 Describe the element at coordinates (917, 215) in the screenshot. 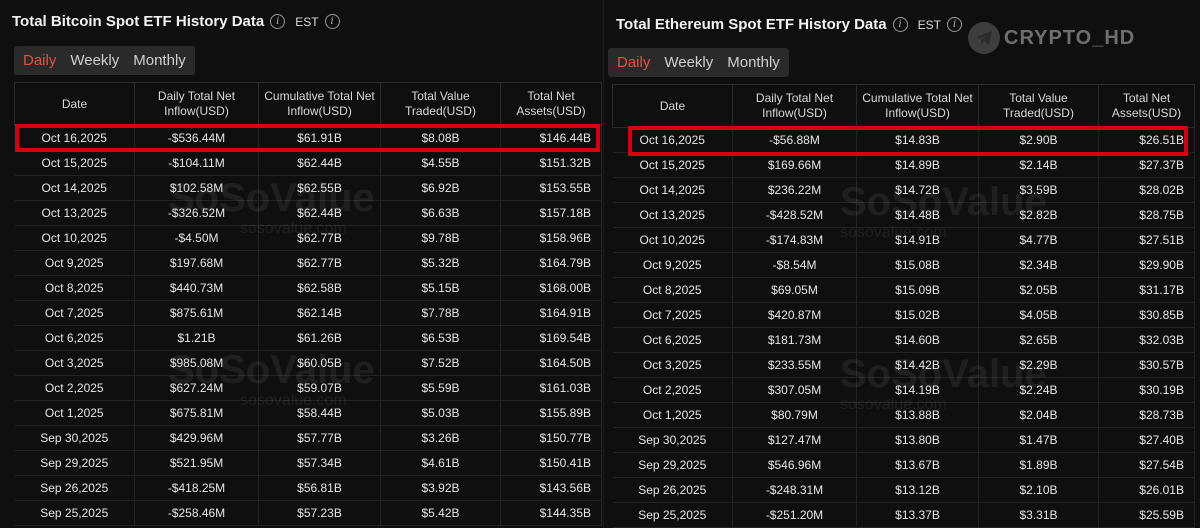

I see `cell-cumulative-inflow: $14.48B` at that location.